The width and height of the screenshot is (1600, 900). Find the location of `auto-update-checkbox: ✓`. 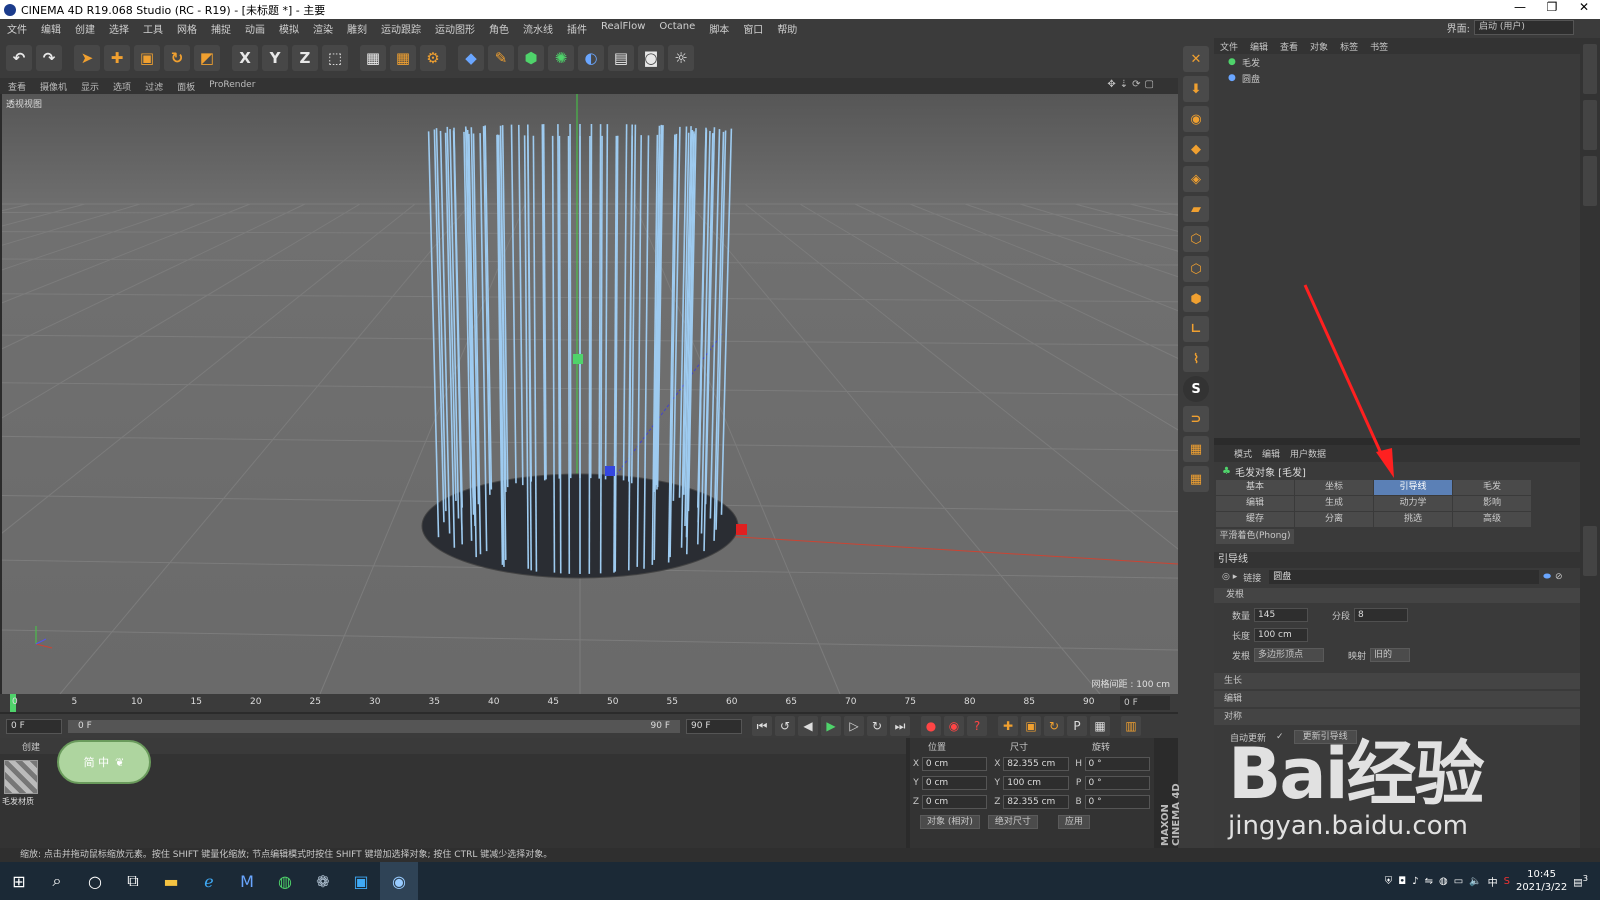

auto-update-checkbox: ✓ is located at coordinates (1280, 737).